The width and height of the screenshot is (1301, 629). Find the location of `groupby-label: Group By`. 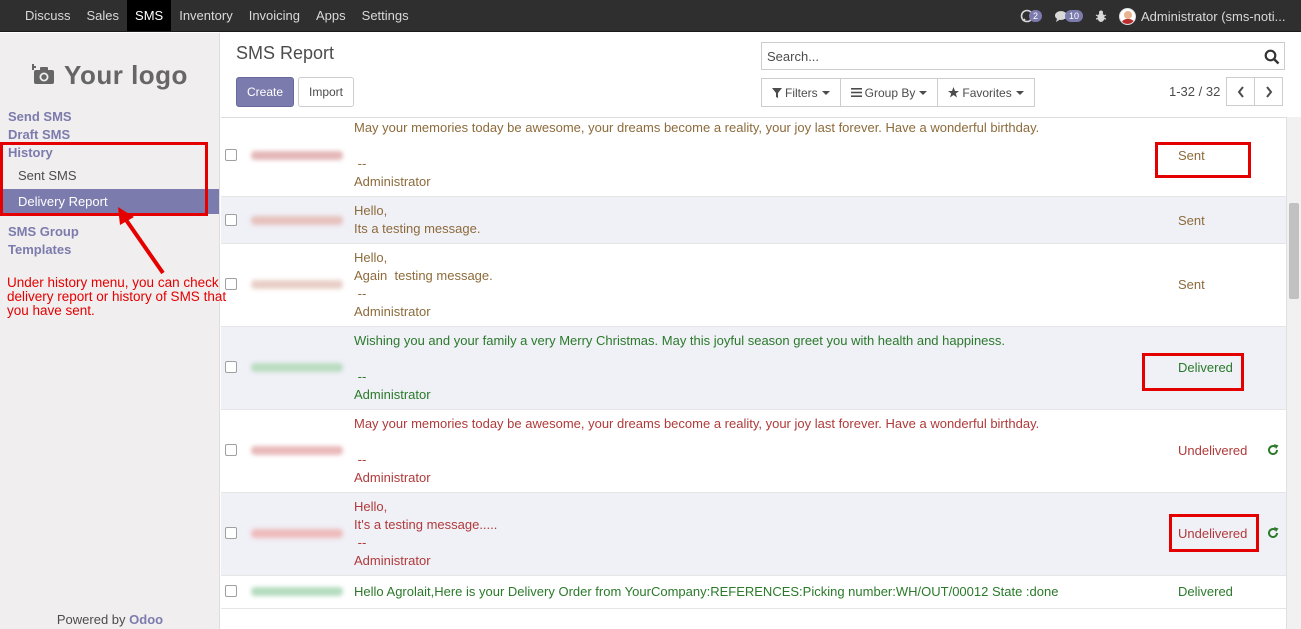

groupby-label: Group By is located at coordinates (890, 92).